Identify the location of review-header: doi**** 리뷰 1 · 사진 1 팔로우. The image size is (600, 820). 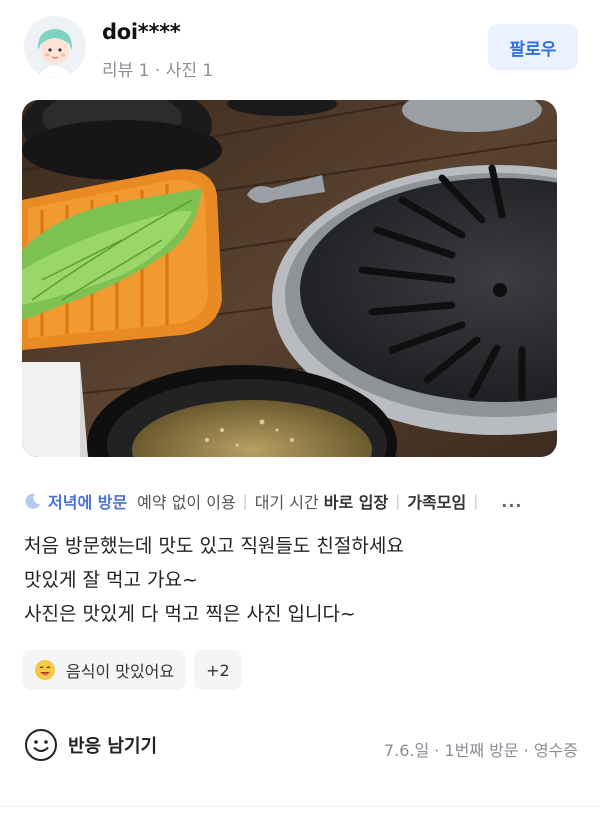
(301, 48).